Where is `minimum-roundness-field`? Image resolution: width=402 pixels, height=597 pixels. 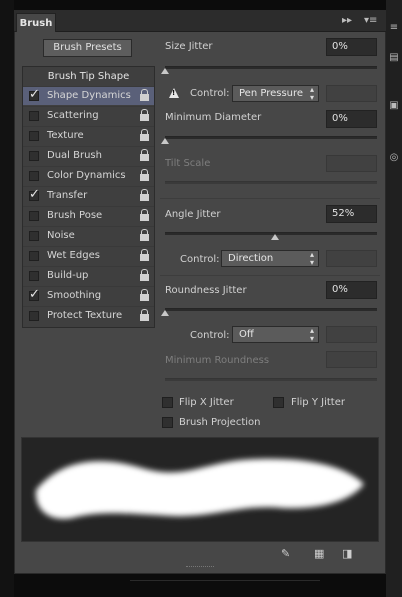 minimum-roundness-field is located at coordinates (351, 359).